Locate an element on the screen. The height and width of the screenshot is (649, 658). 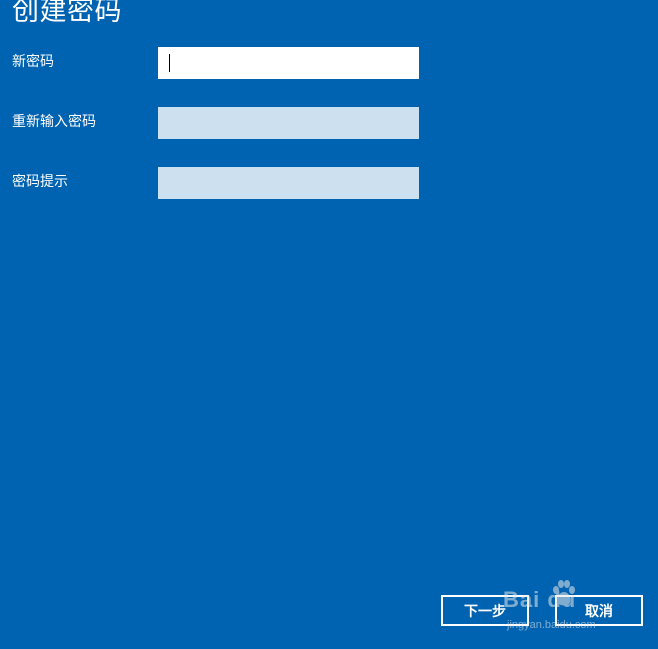
cancel-button: 取消 is located at coordinates (599, 610).